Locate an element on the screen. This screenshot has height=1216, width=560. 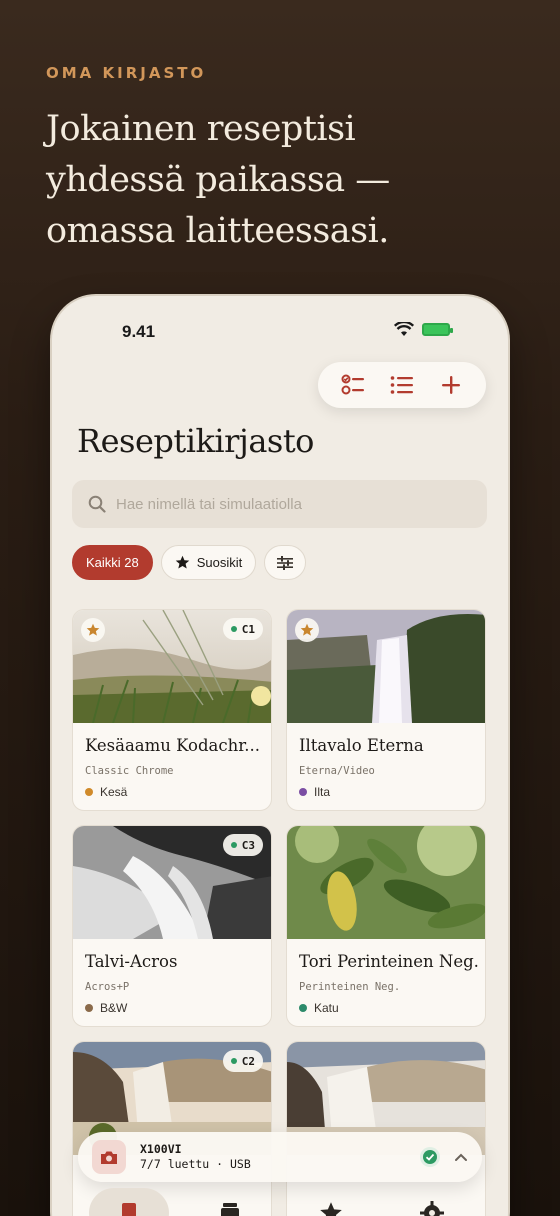
headline-line-3: omassa laitteessasi. is located at coordinates (217, 231).